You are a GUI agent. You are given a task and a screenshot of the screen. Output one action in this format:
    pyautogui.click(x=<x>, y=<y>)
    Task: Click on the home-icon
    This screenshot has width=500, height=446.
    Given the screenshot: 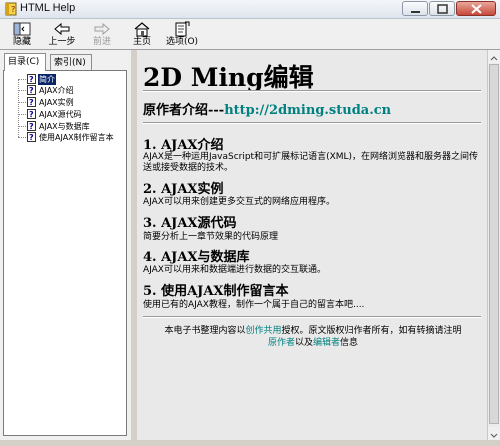 What is the action you would take?
    pyautogui.click(x=142, y=29)
    